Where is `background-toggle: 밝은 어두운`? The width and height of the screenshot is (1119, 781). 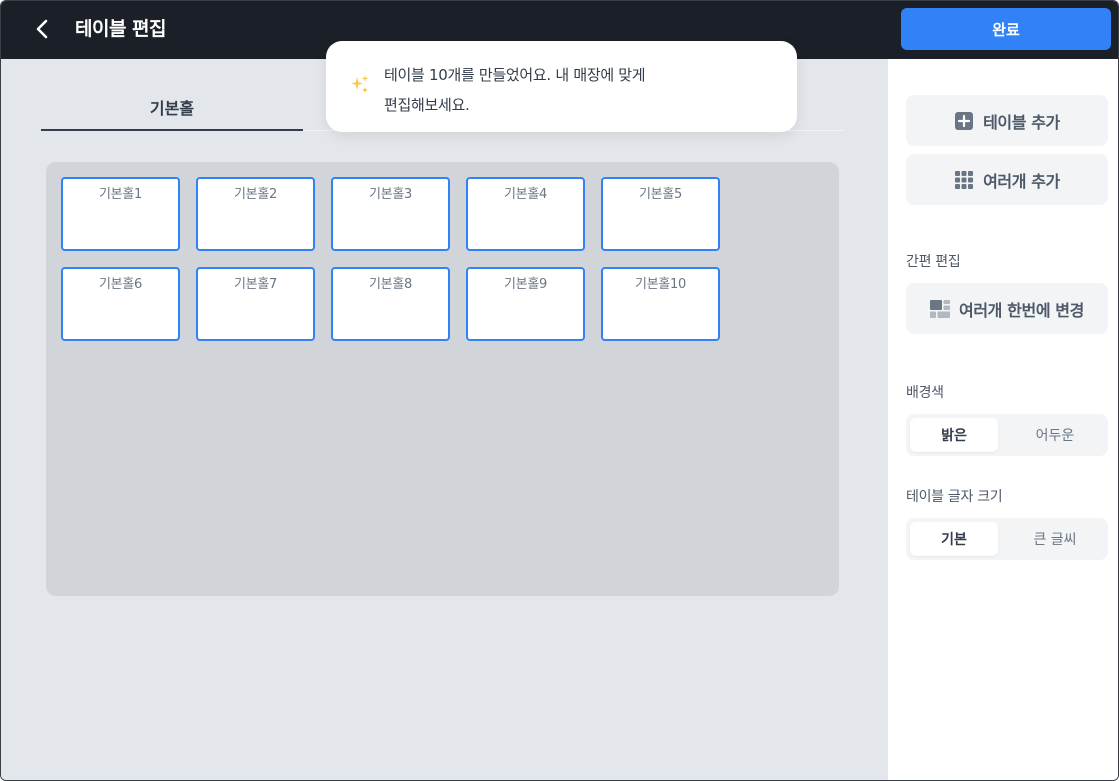 background-toggle: 밝은 어두운 is located at coordinates (1007, 435).